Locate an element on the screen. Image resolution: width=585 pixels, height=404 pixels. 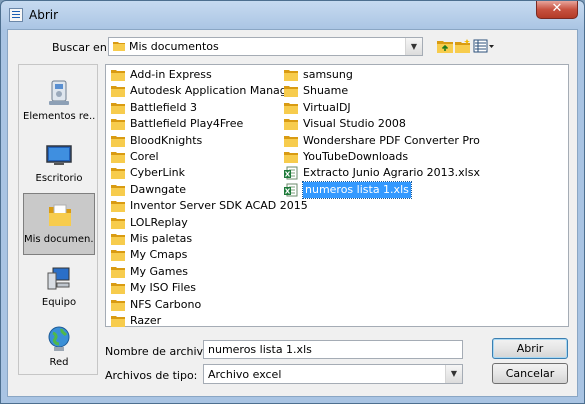
sidebar-item-label: Escritorio is located at coordinates (59, 178).